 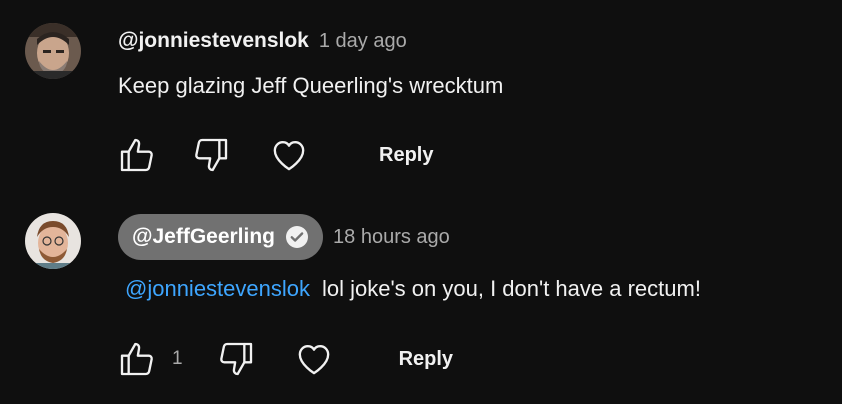 What do you see at coordinates (53, 241) in the screenshot?
I see `reply-avatar` at bounding box center [53, 241].